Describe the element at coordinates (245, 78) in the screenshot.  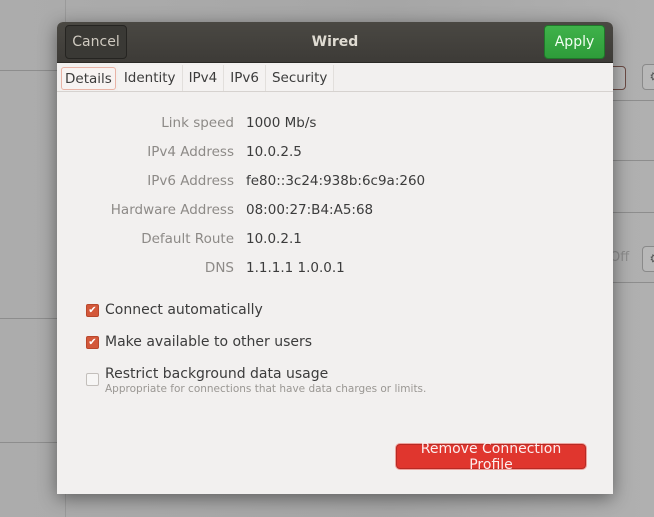
I see `tab-ipv6: IPv6` at that location.